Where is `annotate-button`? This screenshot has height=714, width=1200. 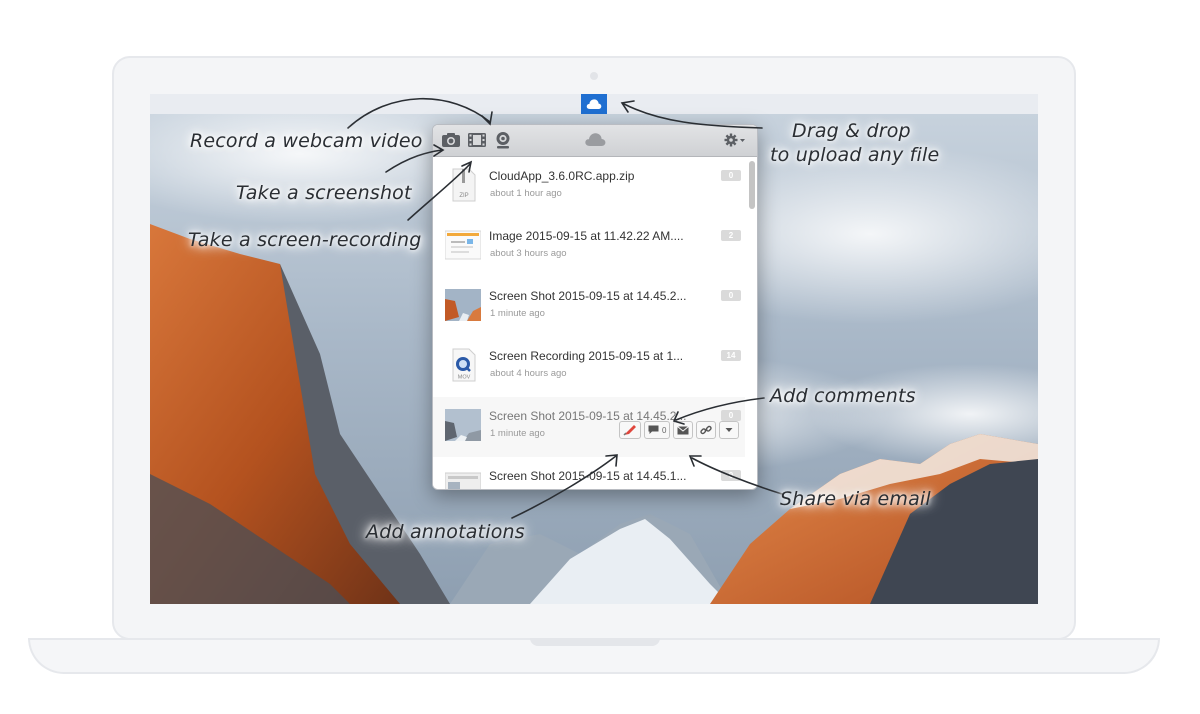
annotate-button is located at coordinates (630, 430).